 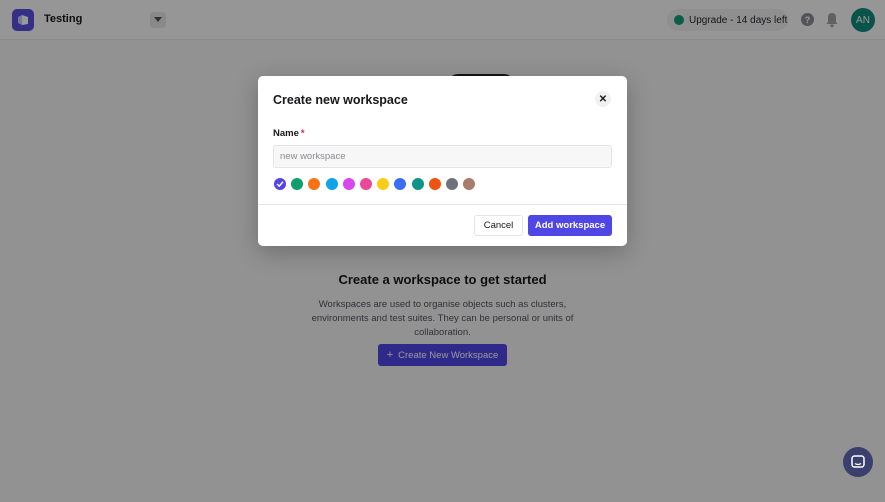 I want to click on cancel-button: Cancel, so click(x=498, y=225).